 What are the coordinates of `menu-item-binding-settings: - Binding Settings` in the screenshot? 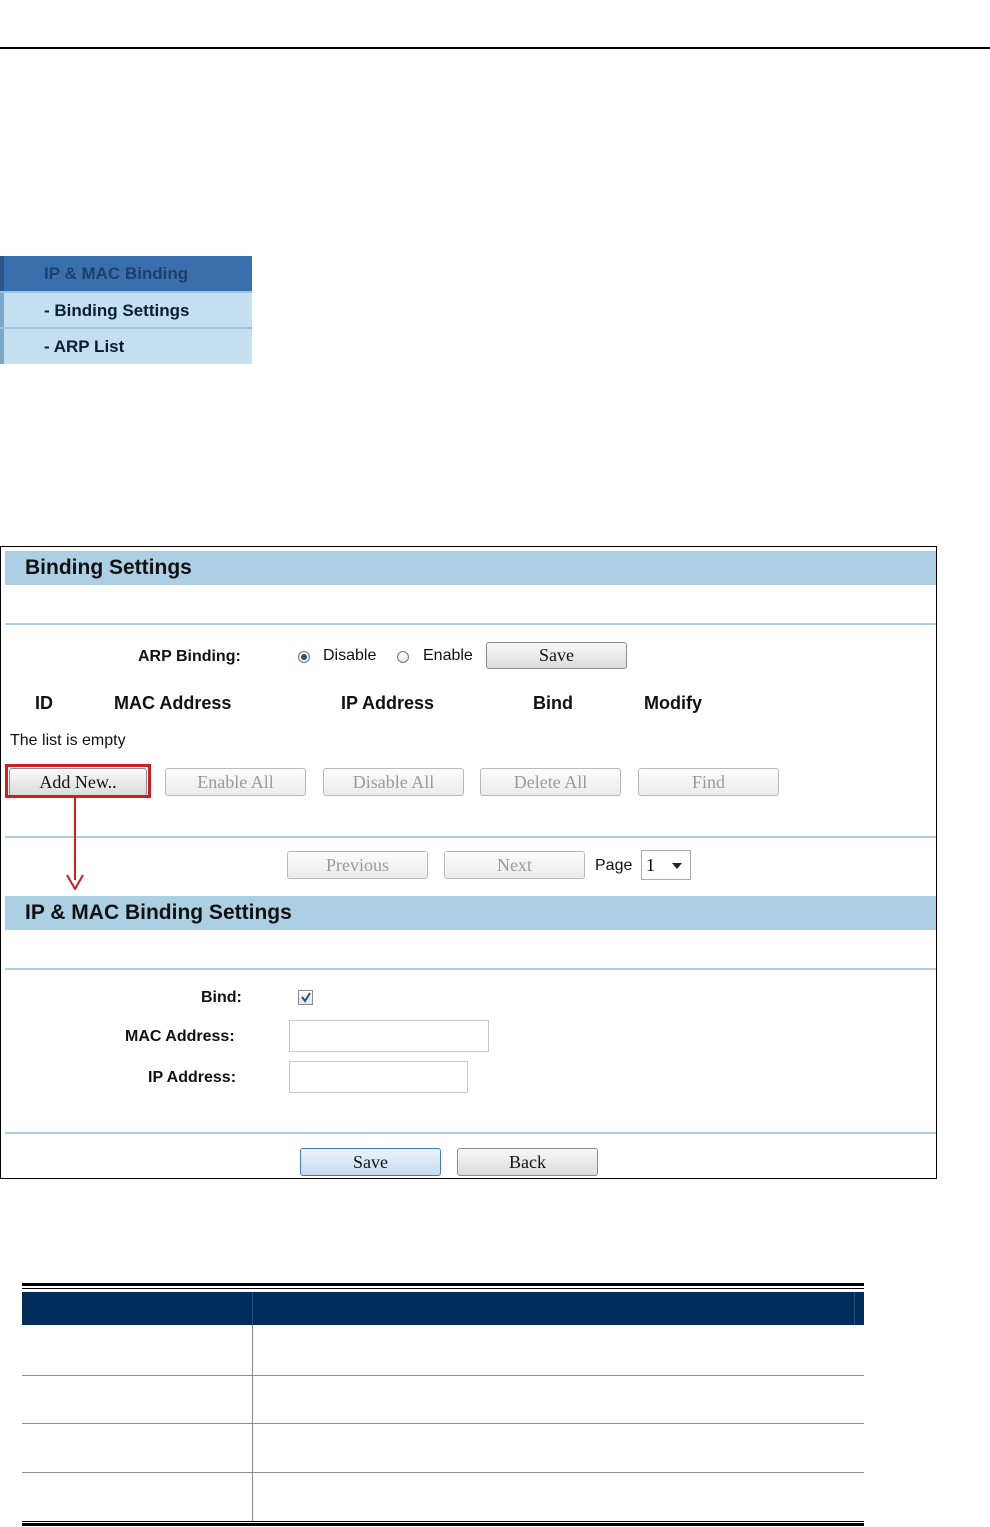 It's located at (126, 310).